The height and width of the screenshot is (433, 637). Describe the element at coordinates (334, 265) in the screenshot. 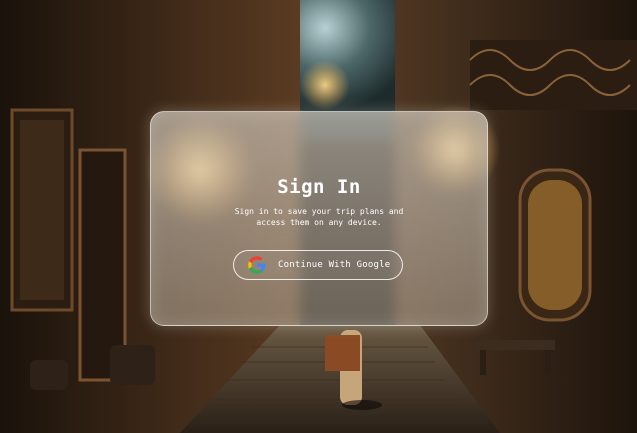

I see `continue-with-google-label: Continue With Google` at that location.